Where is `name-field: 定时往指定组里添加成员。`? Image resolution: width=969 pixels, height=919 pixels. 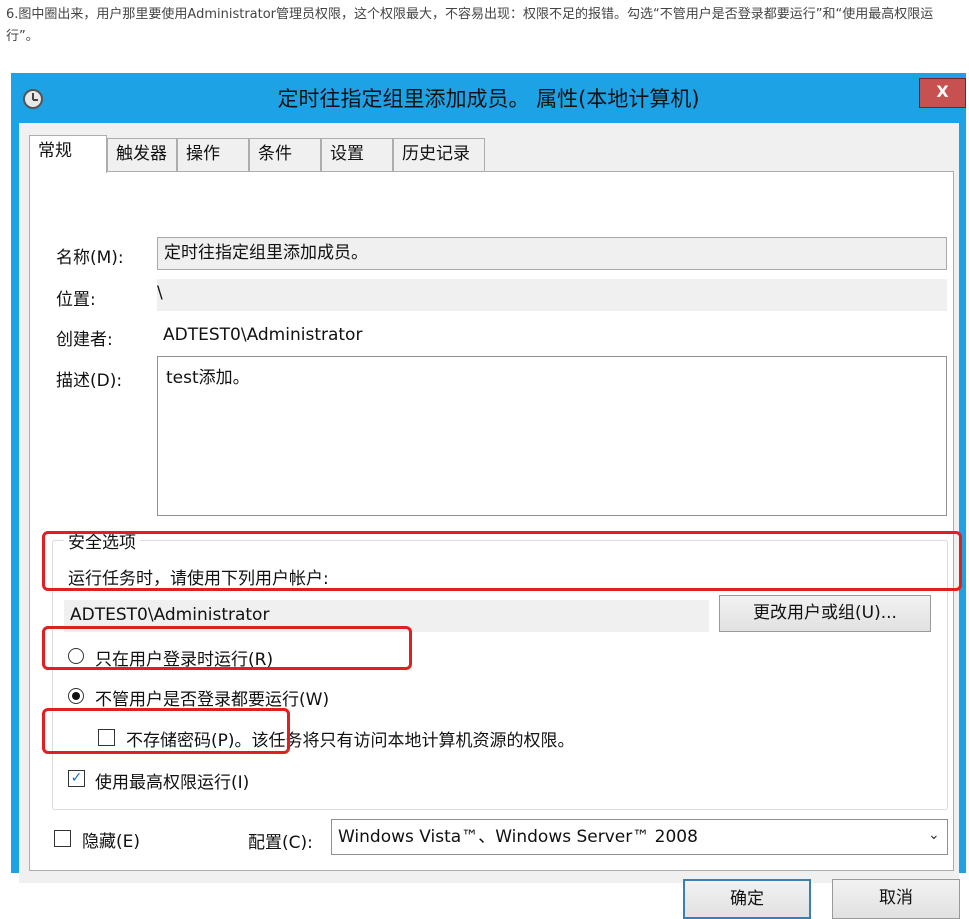
name-field: 定时往指定组里添加成员。 is located at coordinates (552, 253).